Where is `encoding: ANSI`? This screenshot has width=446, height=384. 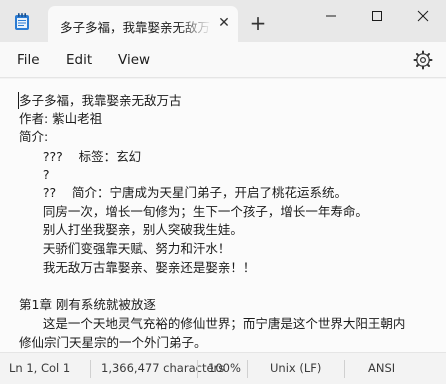
encoding: ANSI is located at coordinates (382, 368).